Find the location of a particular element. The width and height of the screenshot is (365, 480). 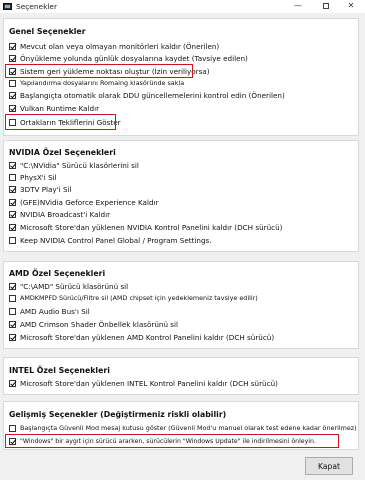

section-title-nvidia: NVIDIA Özel Seçenekleri is located at coordinates (62, 152).